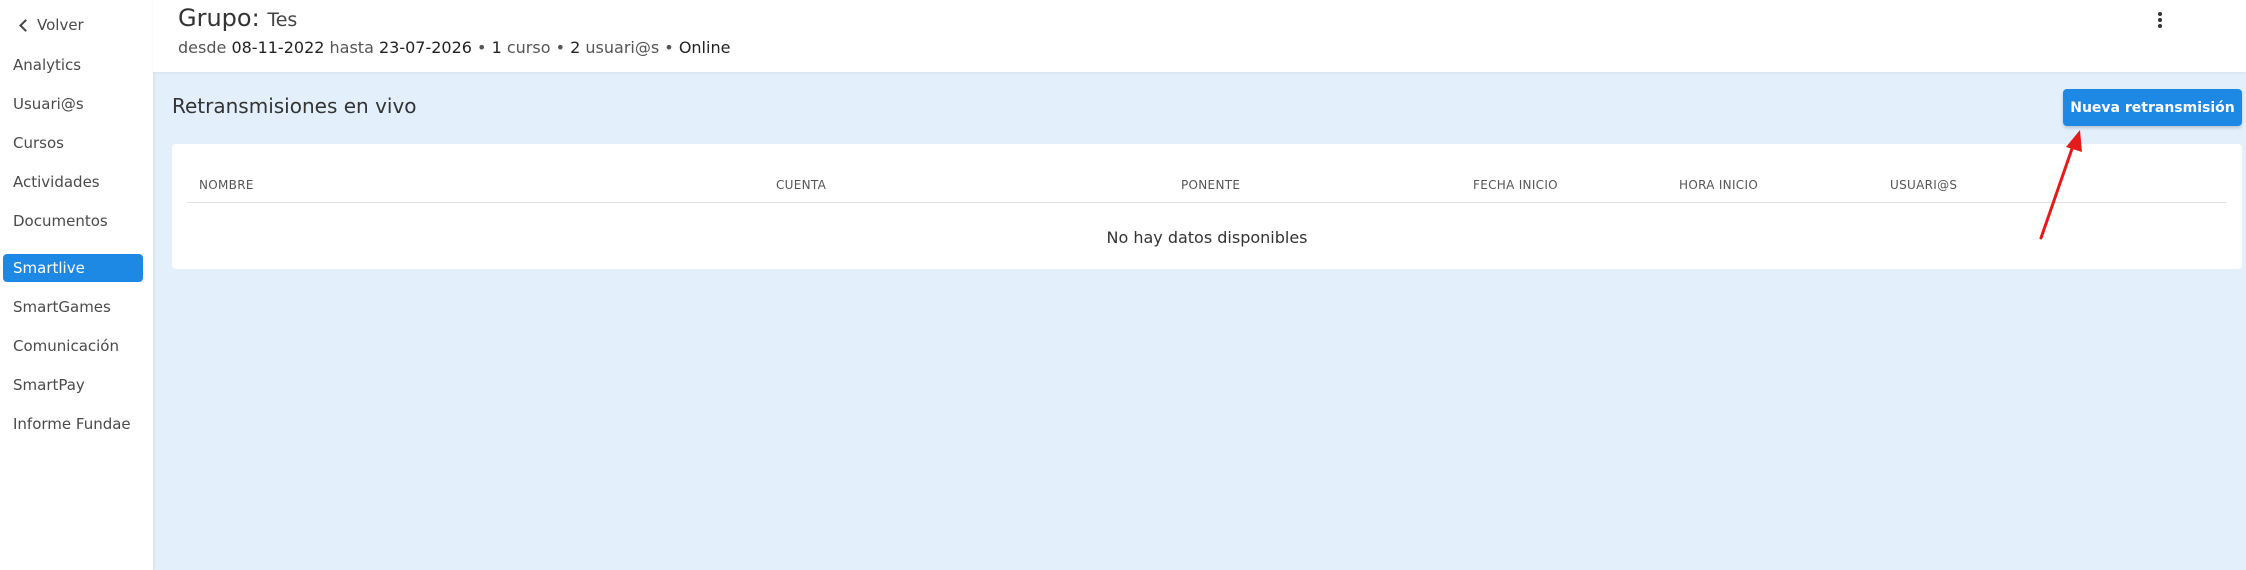  I want to click on sidebar-item-courses: Cursos, so click(73, 143).